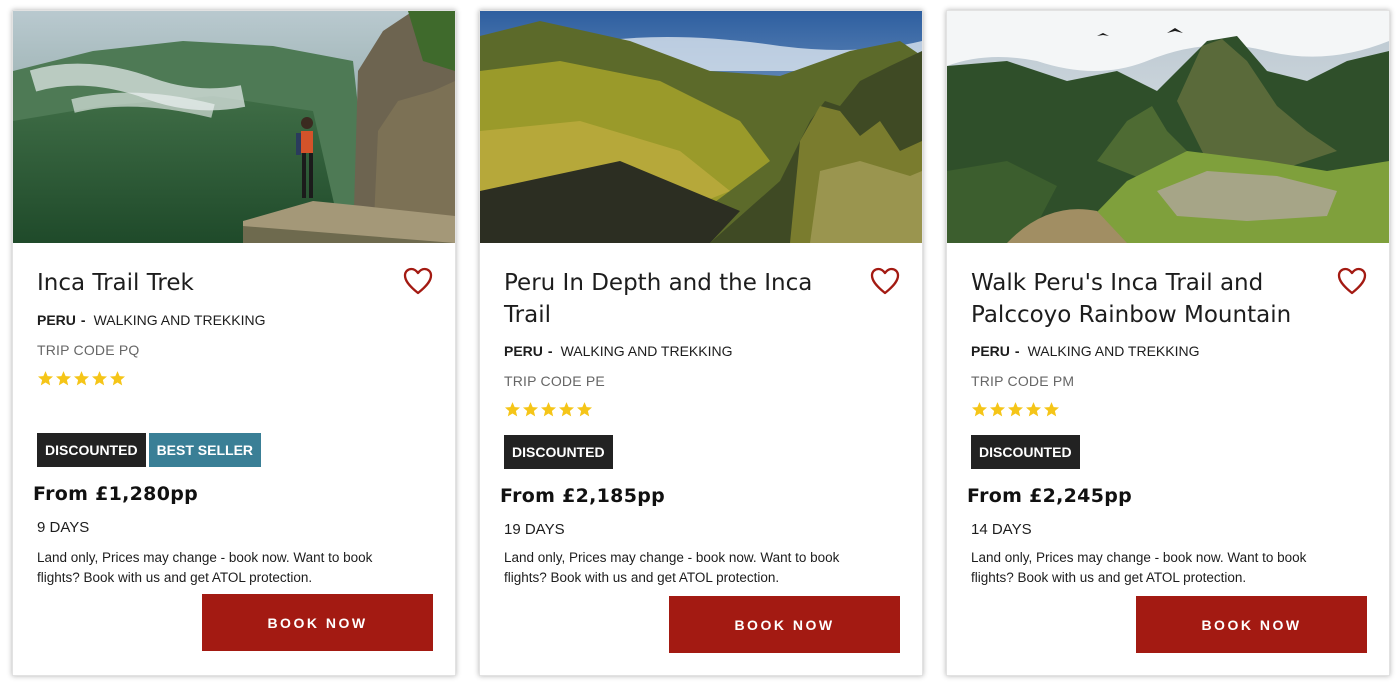  I want to click on best-seller-badge: BEST SELLER, so click(205, 450).